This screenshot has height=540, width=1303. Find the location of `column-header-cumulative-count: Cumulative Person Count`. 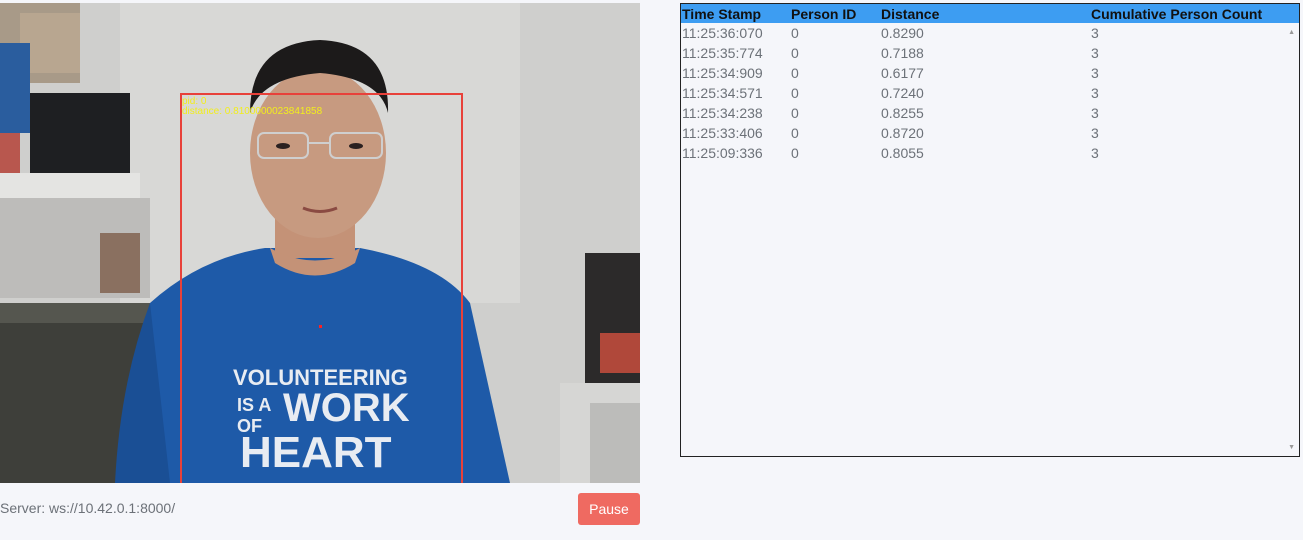

column-header-cumulative-count: Cumulative Person Count is located at coordinates (1177, 14).